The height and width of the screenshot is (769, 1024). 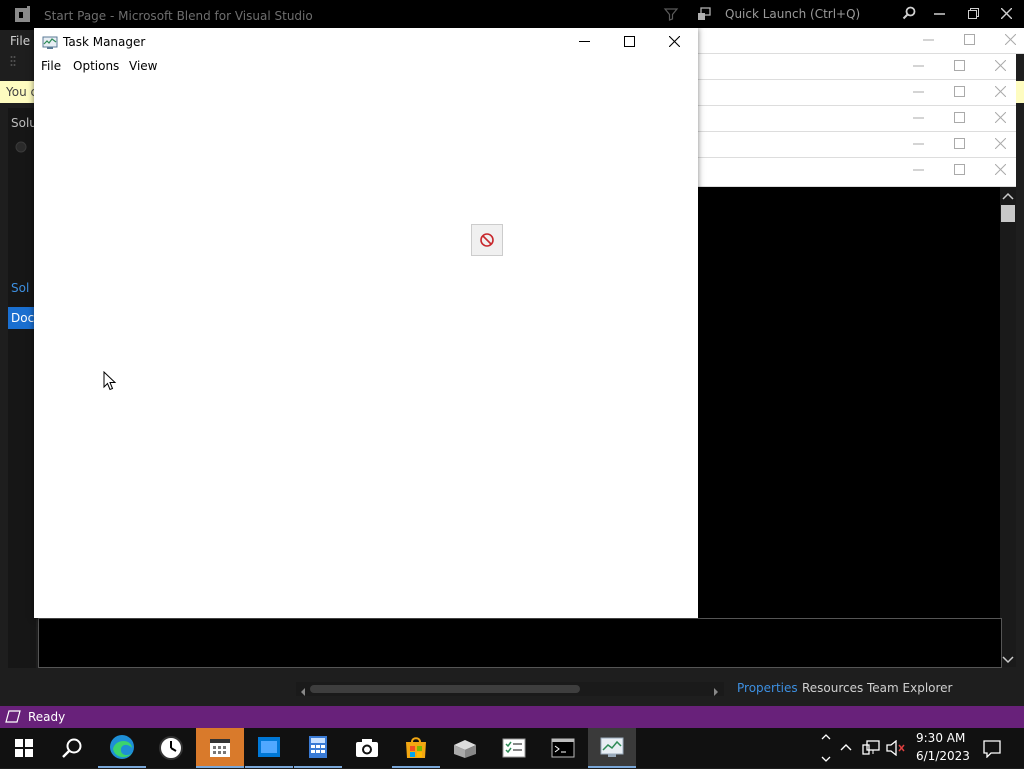 What do you see at coordinates (51, 66) in the screenshot?
I see `menu-file: File` at bounding box center [51, 66].